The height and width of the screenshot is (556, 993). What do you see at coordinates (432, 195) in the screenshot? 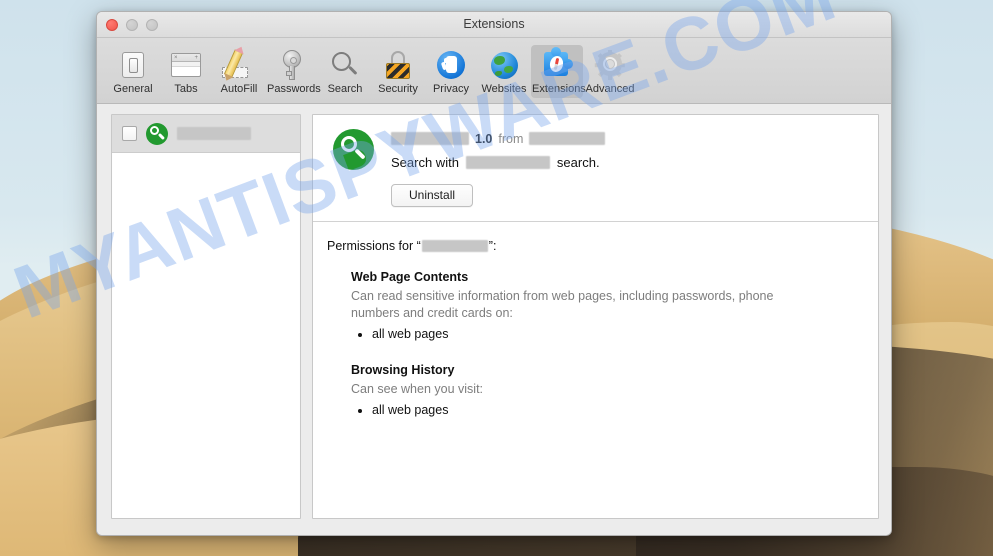
I see `uninstall-button: Uninstall` at bounding box center [432, 195].